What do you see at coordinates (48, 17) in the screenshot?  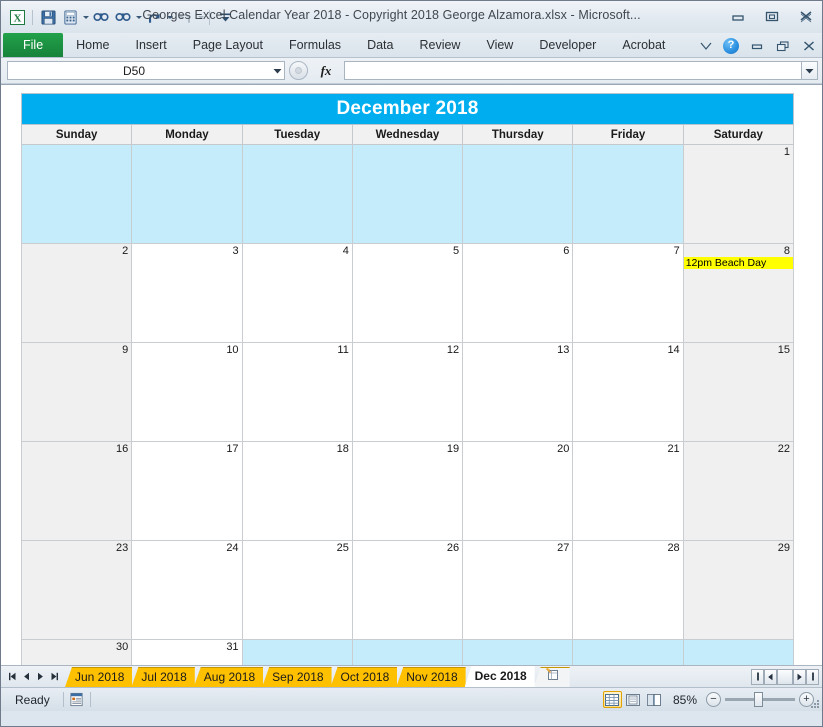 I see `save-icon` at bounding box center [48, 17].